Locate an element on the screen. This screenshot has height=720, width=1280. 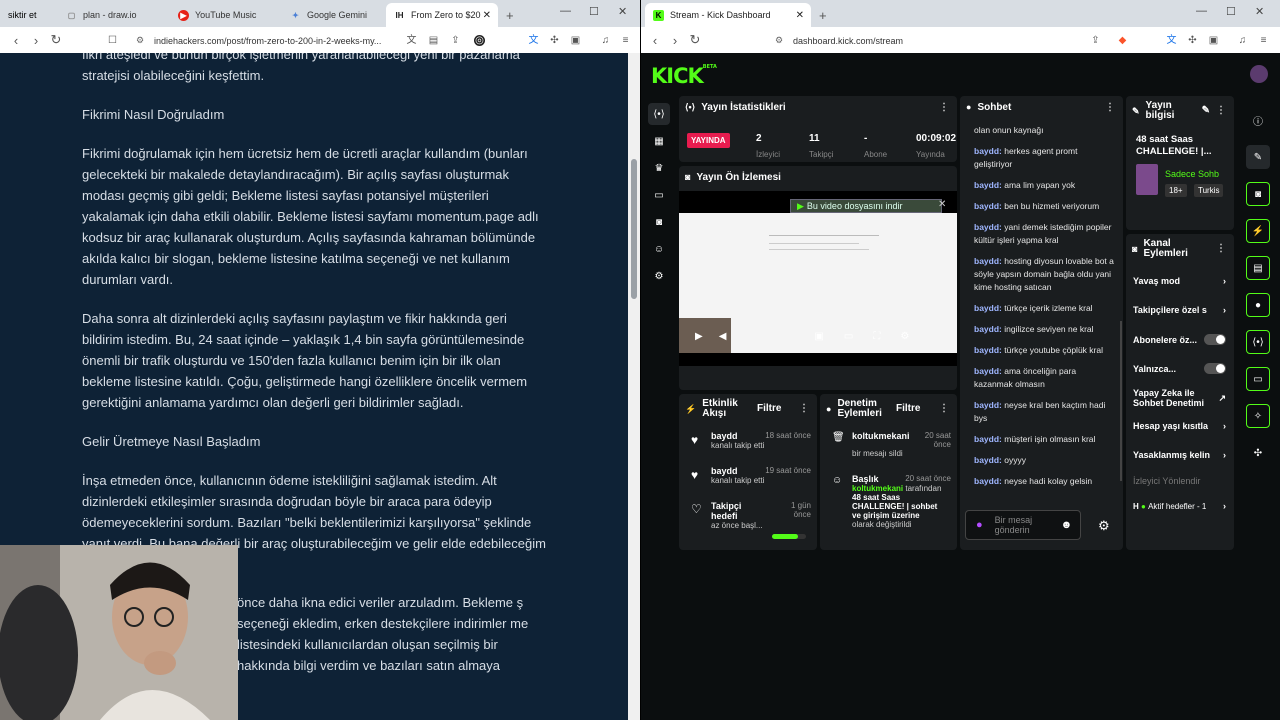
play-icon: ▶ is located at coordinates (699, 336).